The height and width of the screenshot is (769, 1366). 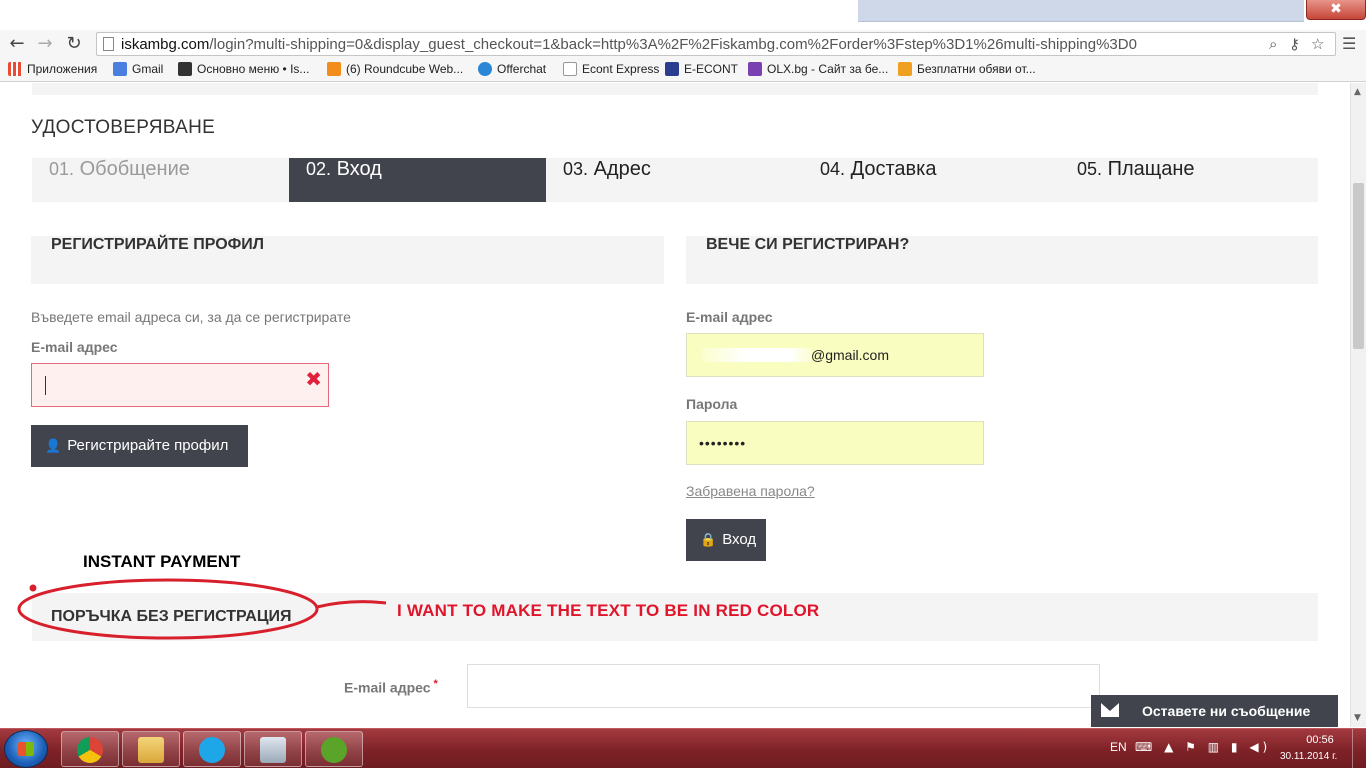 What do you see at coordinates (1336, 10) in the screenshot?
I see `window-close-button: ✖` at bounding box center [1336, 10].